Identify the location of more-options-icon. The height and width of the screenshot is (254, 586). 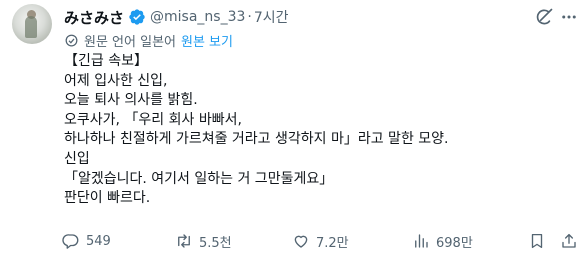
(569, 17).